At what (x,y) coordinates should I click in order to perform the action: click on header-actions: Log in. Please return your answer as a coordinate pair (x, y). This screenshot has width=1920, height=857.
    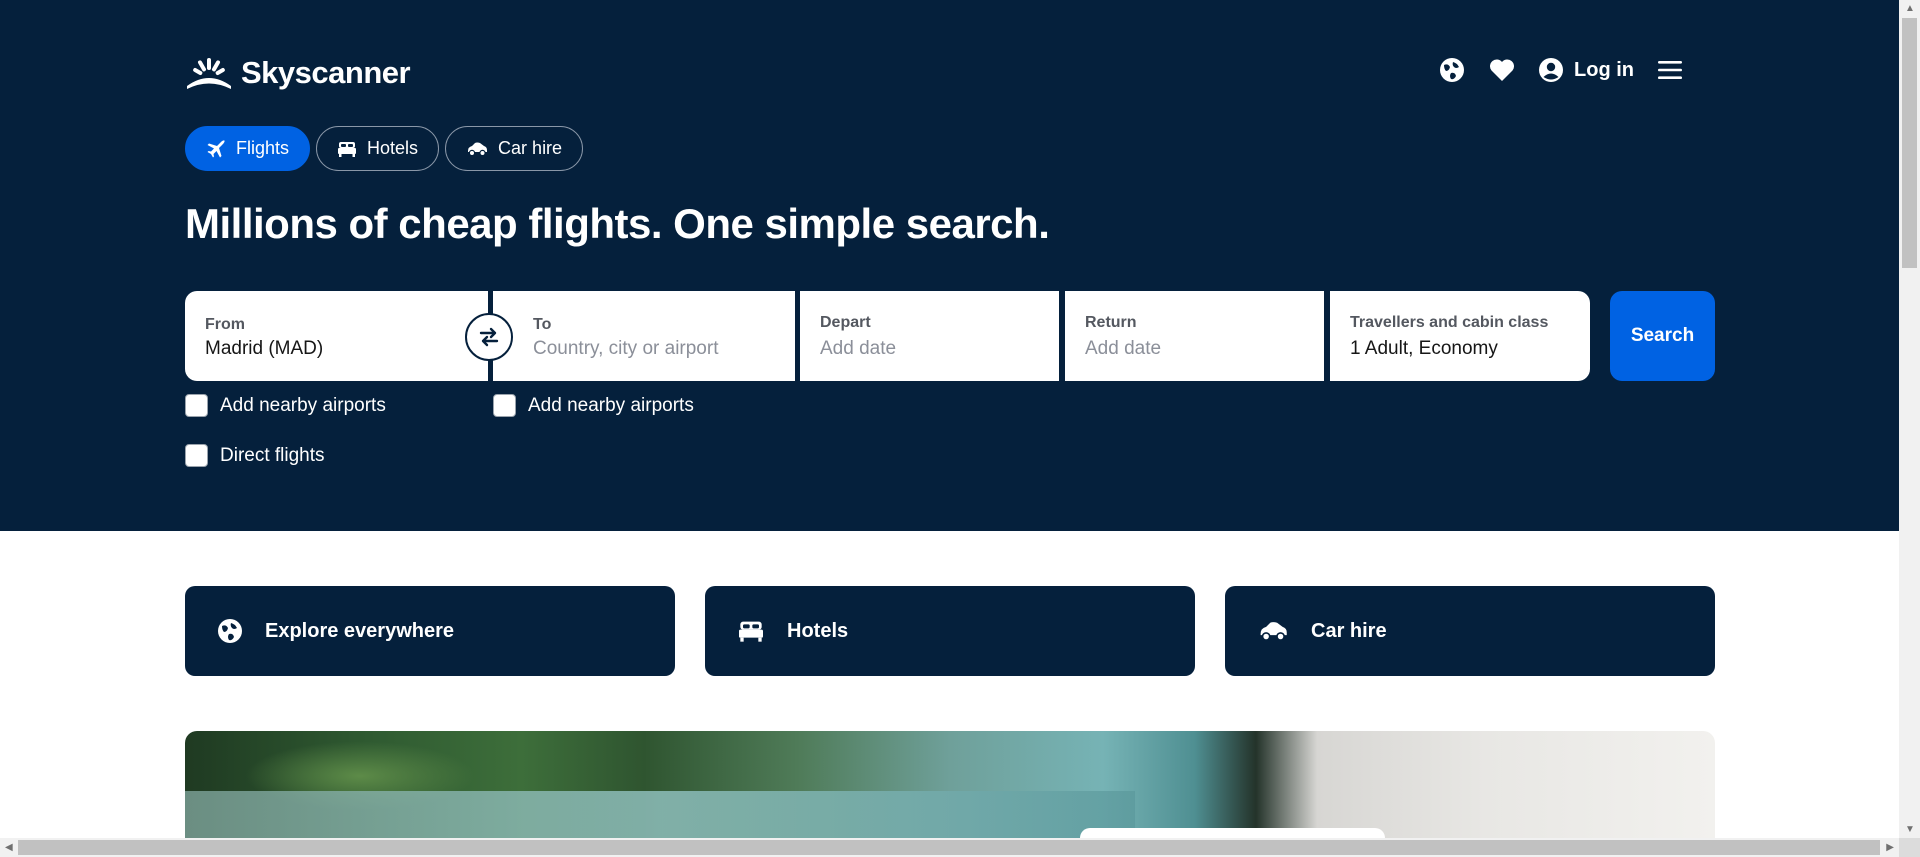
    Looking at the image, I should click on (1561, 70).